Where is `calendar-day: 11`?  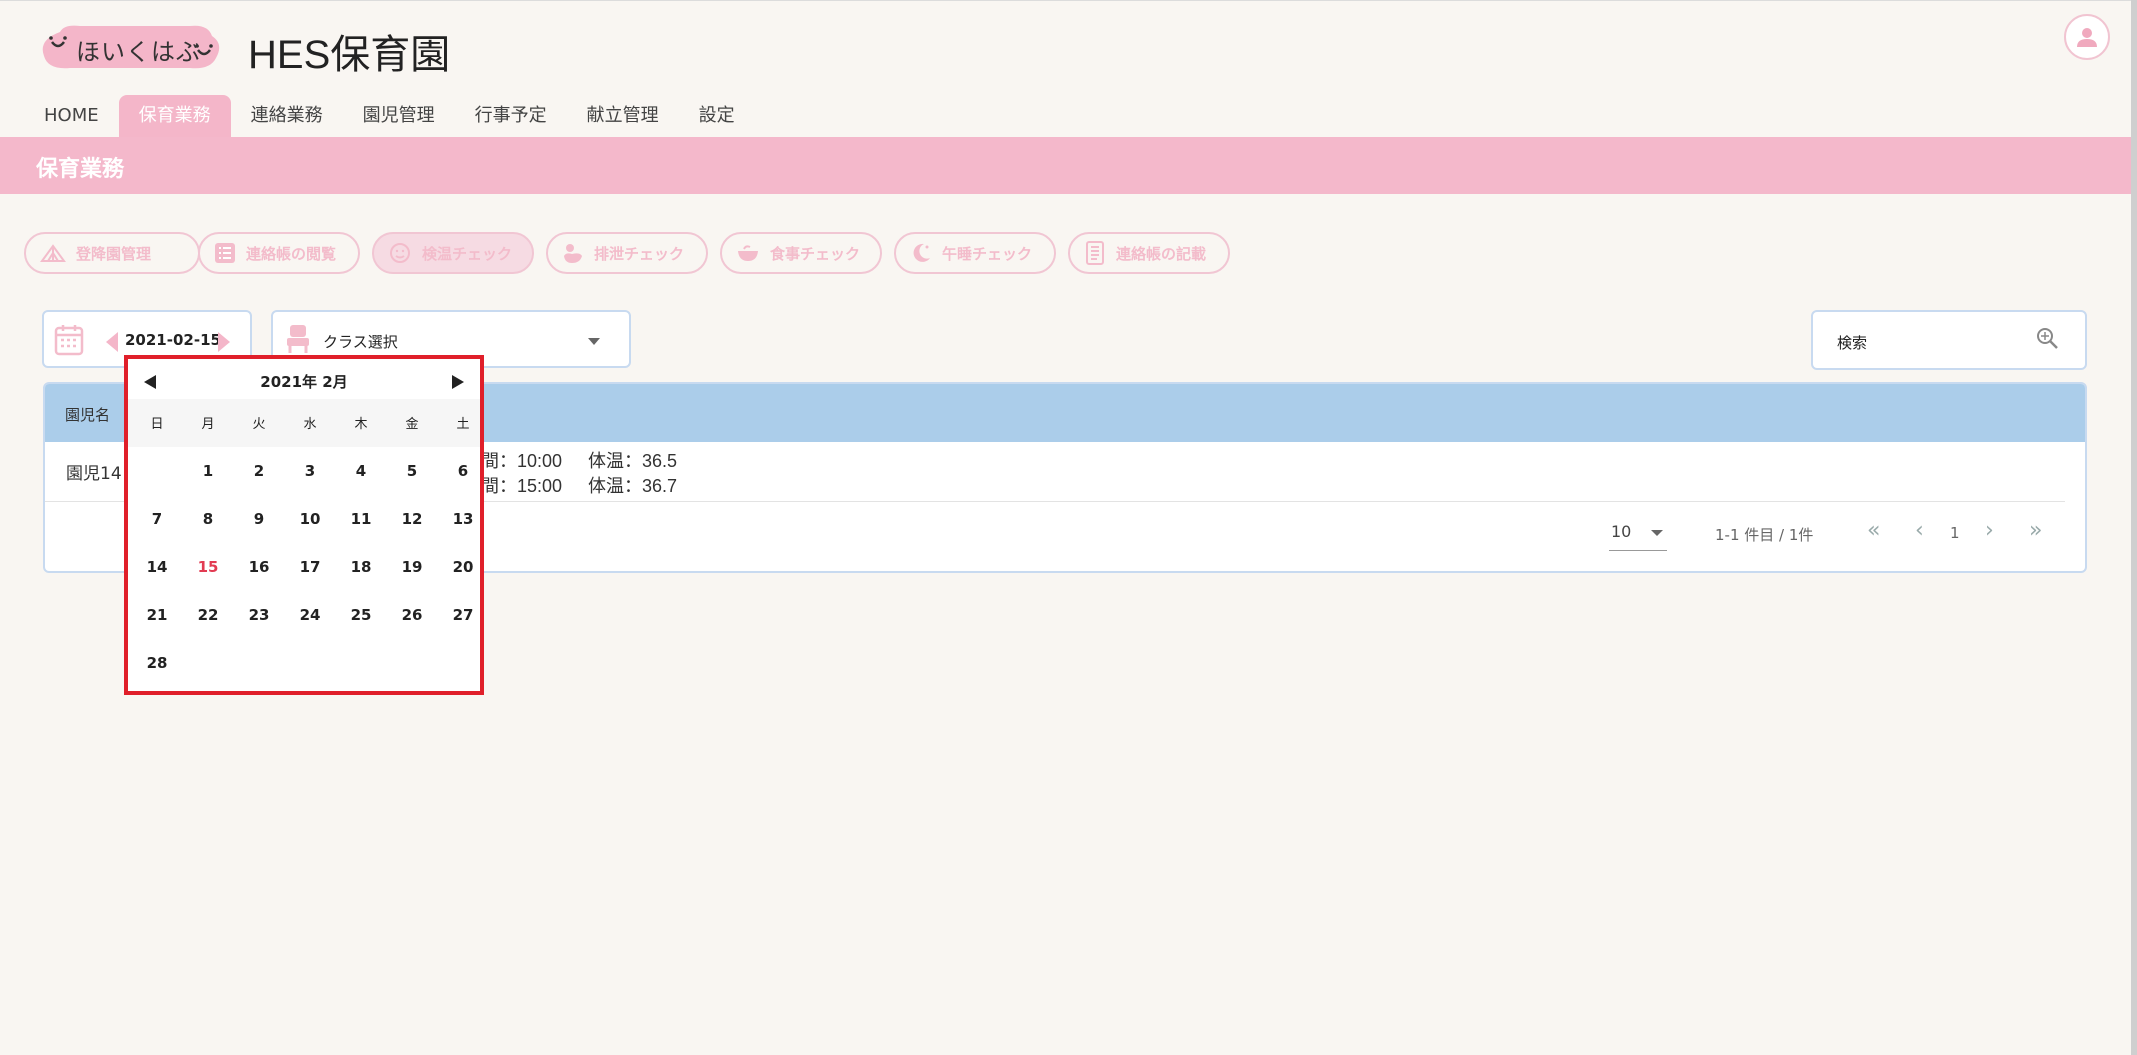 calendar-day: 11 is located at coordinates (361, 519).